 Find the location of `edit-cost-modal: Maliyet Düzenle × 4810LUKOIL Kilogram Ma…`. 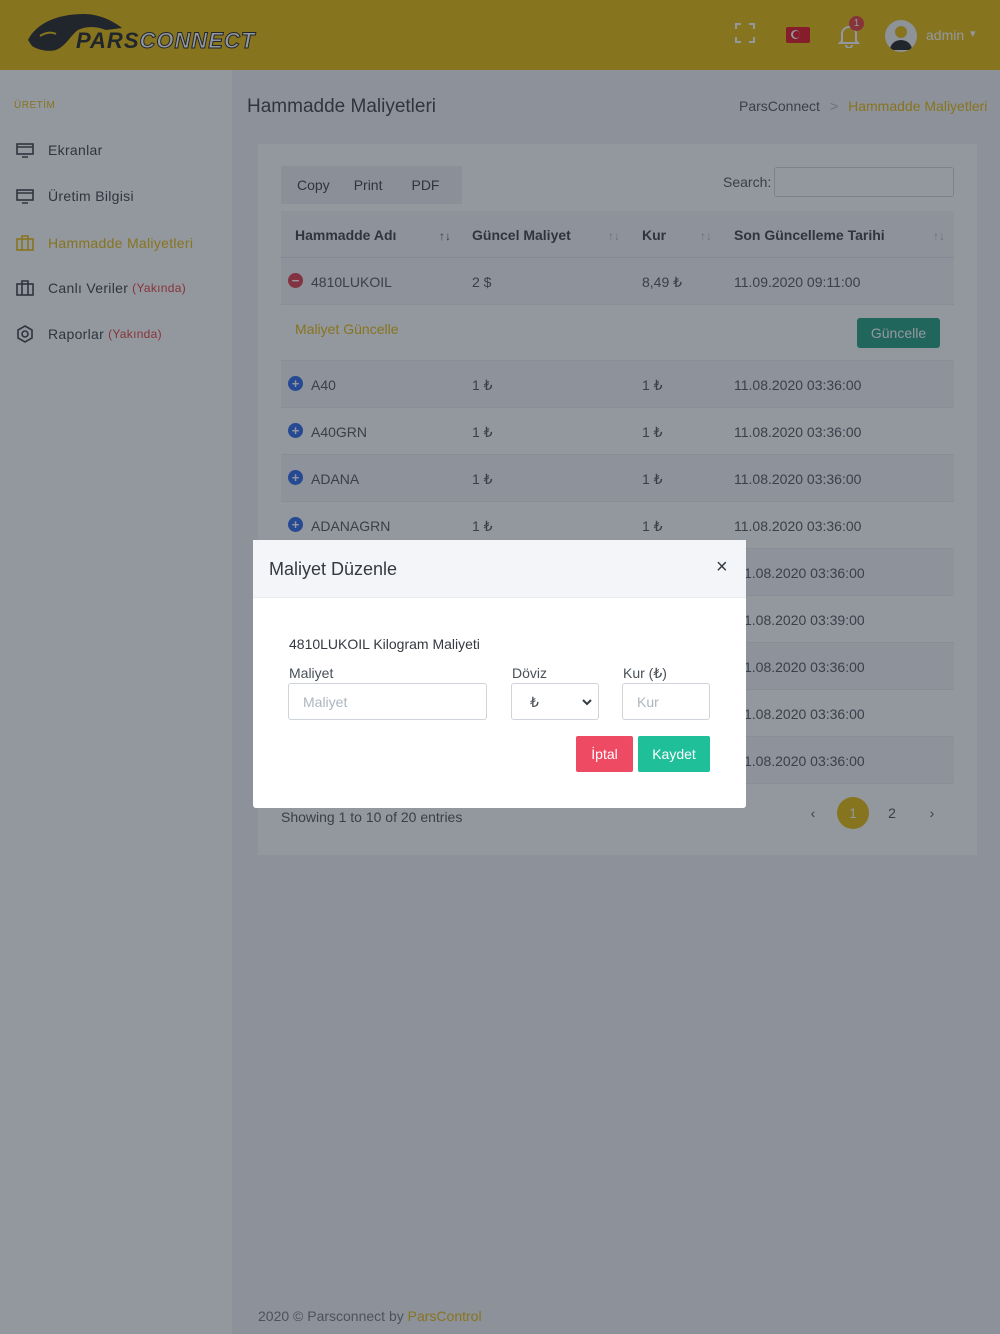

edit-cost-modal: Maliyet Düzenle × 4810LUKOIL Kilogram Ma… is located at coordinates (499, 674).